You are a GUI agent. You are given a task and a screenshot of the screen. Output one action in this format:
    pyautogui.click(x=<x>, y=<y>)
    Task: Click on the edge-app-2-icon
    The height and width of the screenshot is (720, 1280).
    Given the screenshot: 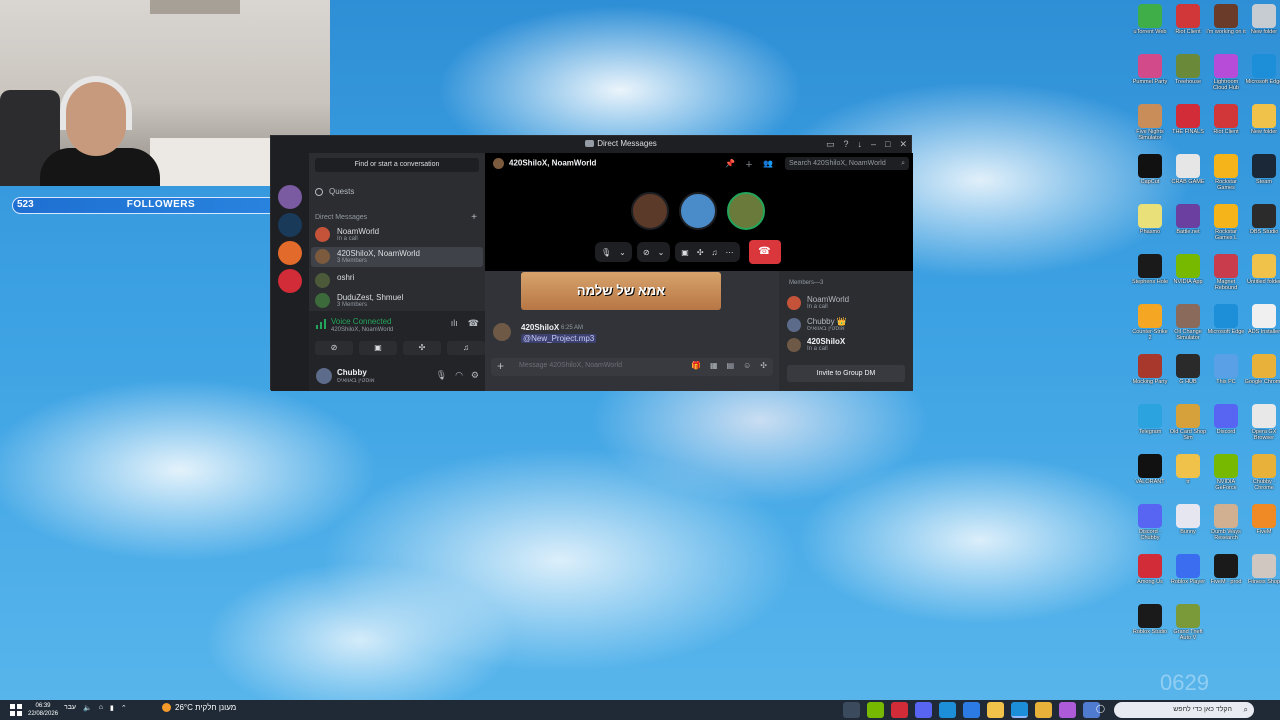 What is the action you would take?
    pyautogui.click(x=1019, y=710)
    